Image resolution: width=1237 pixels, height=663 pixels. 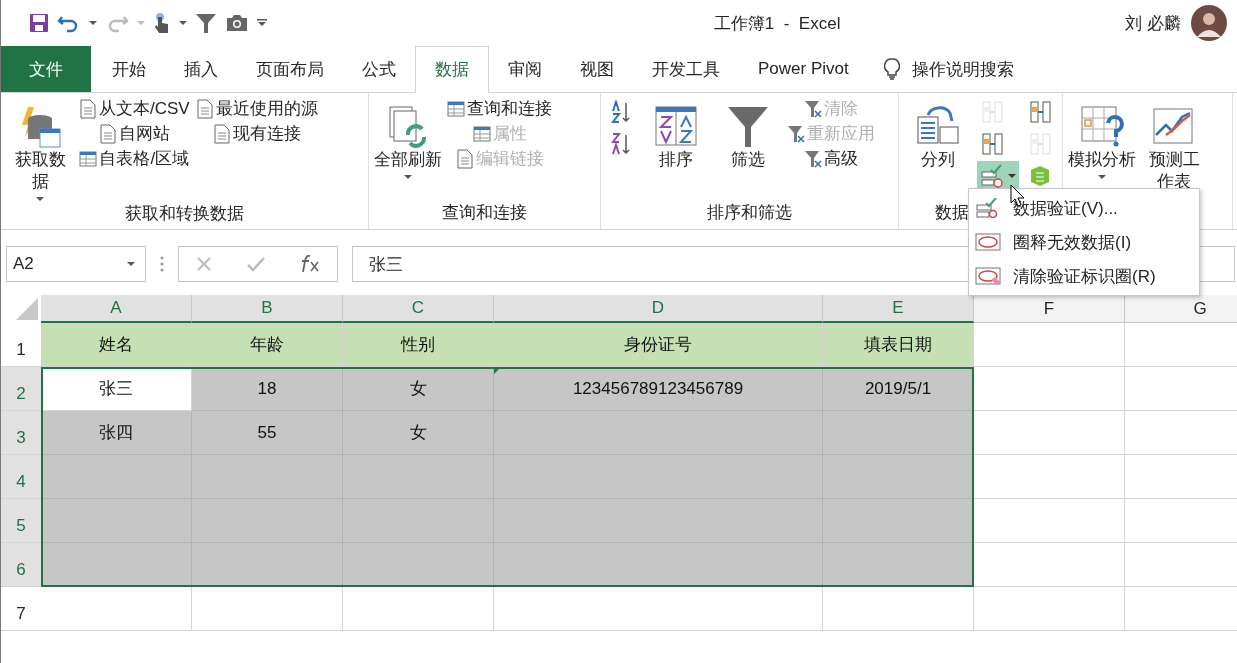 I want to click on avatar, so click(x=1209, y=23).